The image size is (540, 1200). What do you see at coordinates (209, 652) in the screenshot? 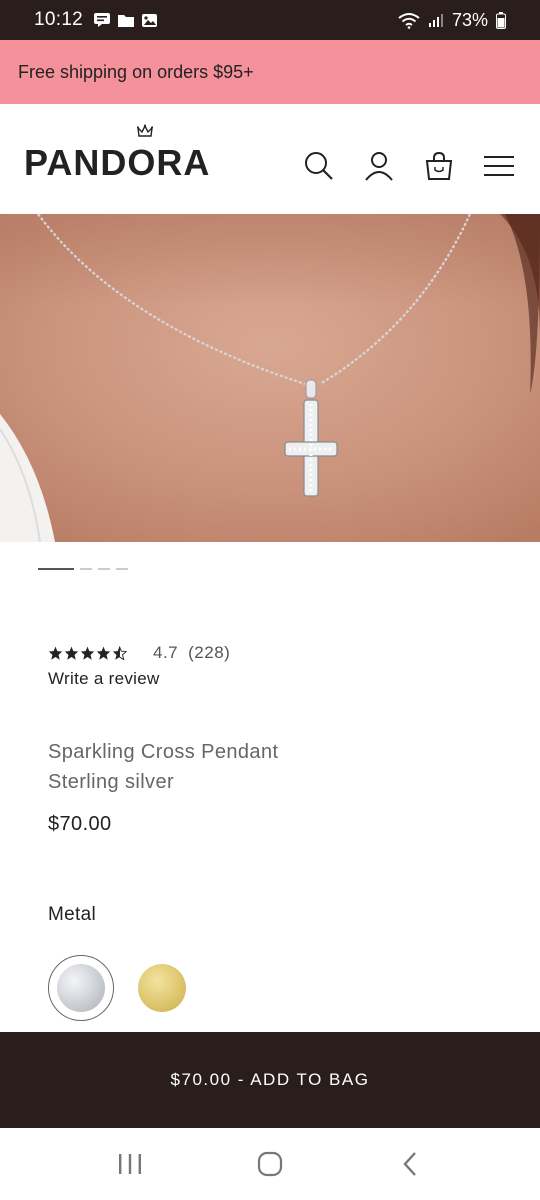
I see `rating-count: (228)` at bounding box center [209, 652].